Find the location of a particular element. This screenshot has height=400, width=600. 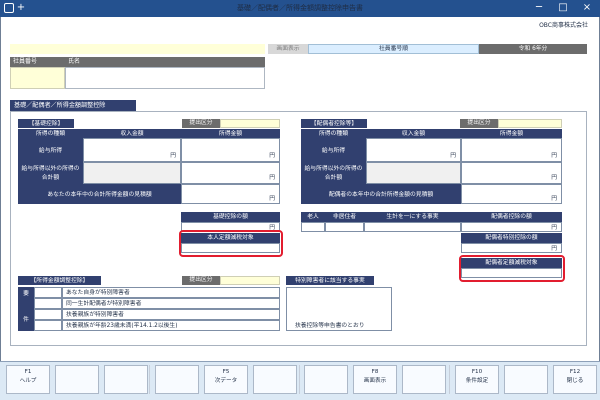

f5-next-data-button: F5 次データ is located at coordinates (226, 379).